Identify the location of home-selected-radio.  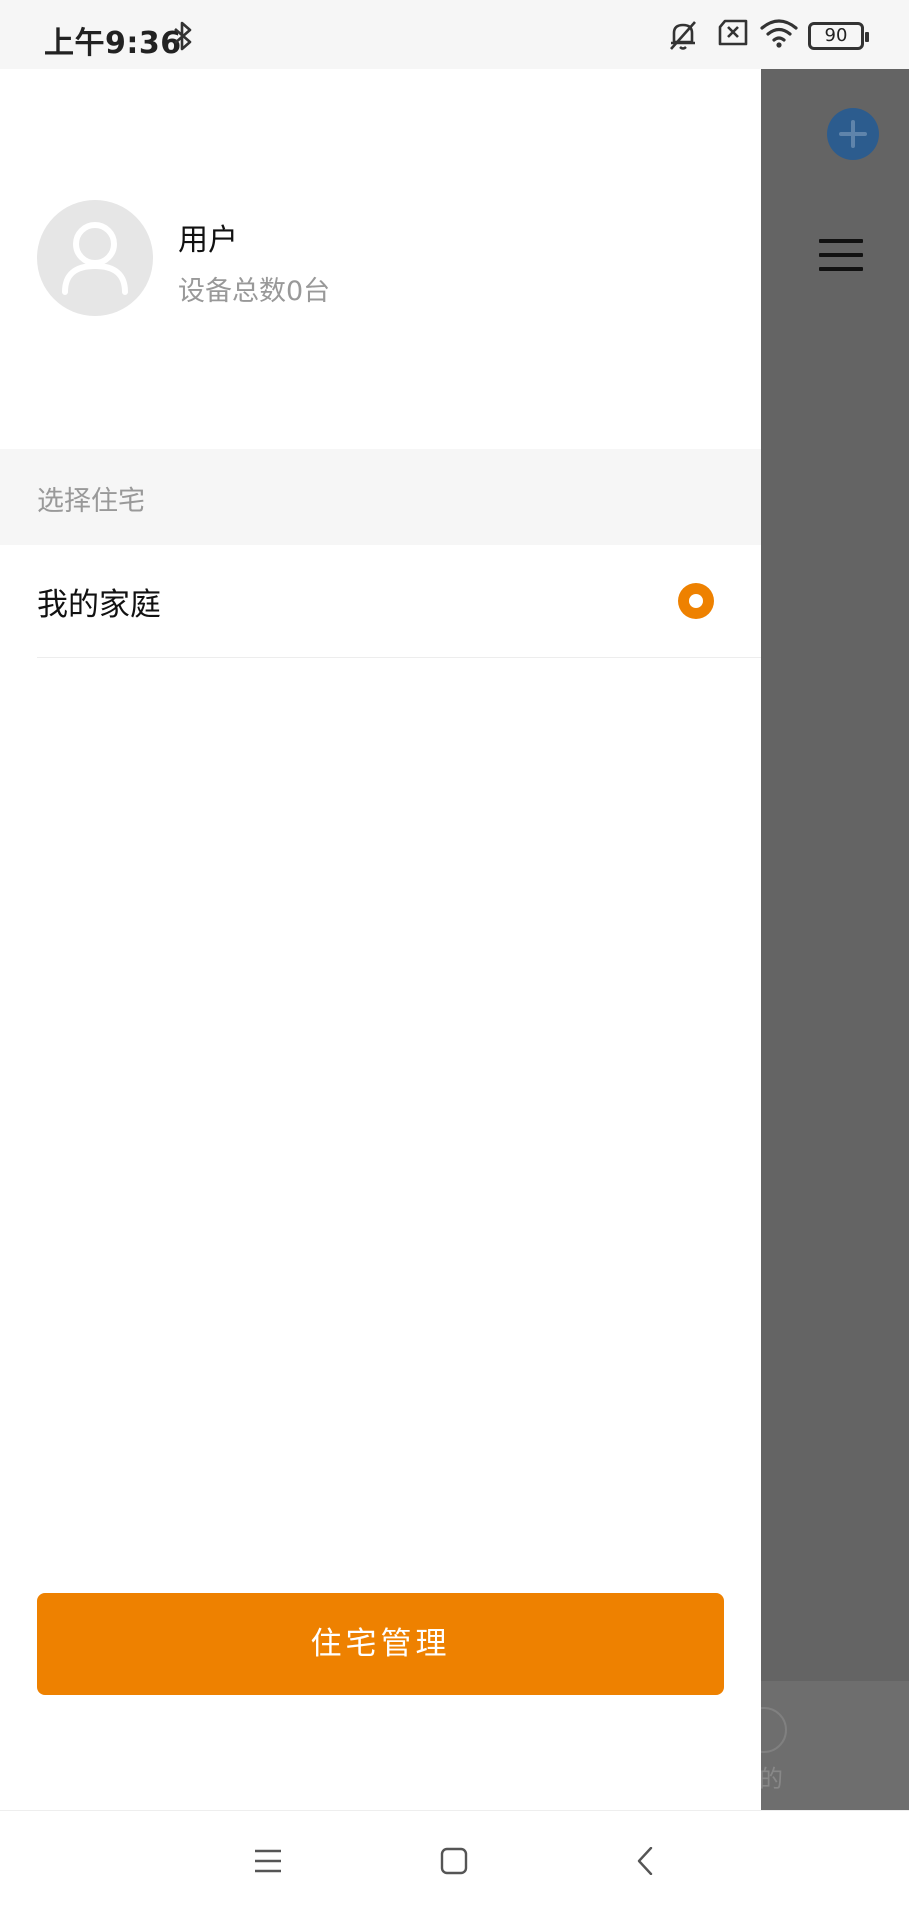
(696, 601).